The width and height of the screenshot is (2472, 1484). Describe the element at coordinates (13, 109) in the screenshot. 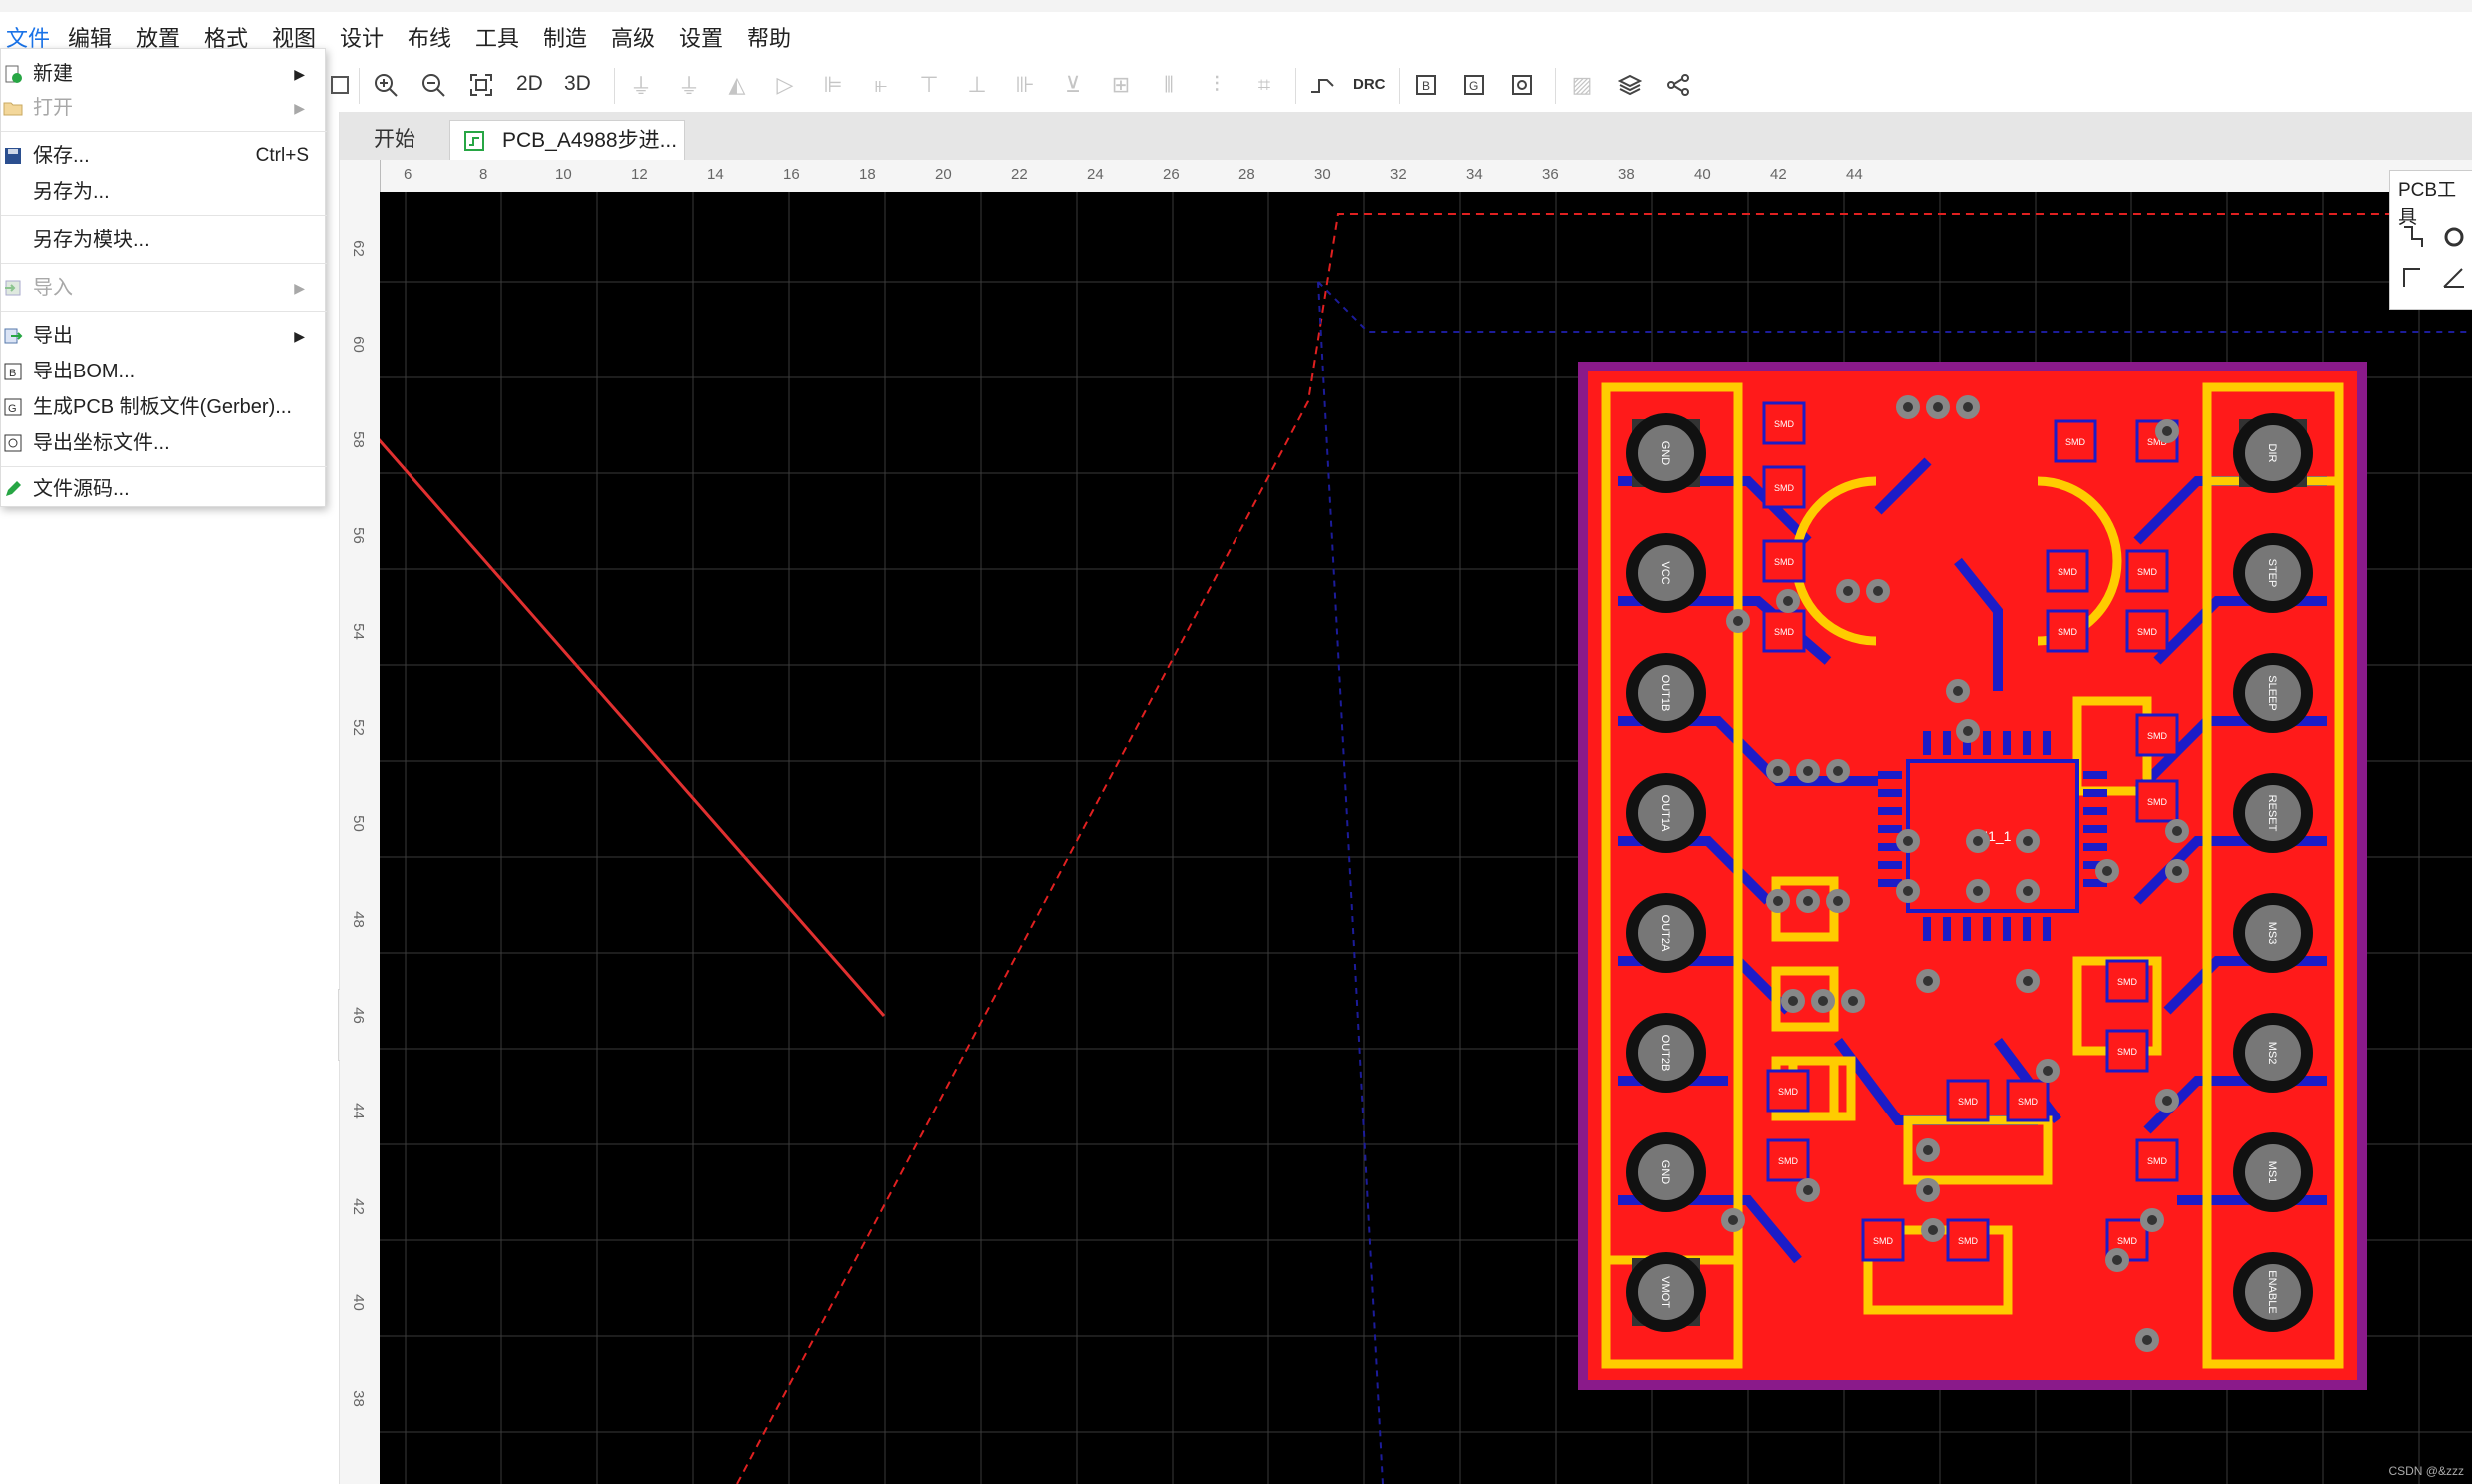

I see `folder-icon` at that location.